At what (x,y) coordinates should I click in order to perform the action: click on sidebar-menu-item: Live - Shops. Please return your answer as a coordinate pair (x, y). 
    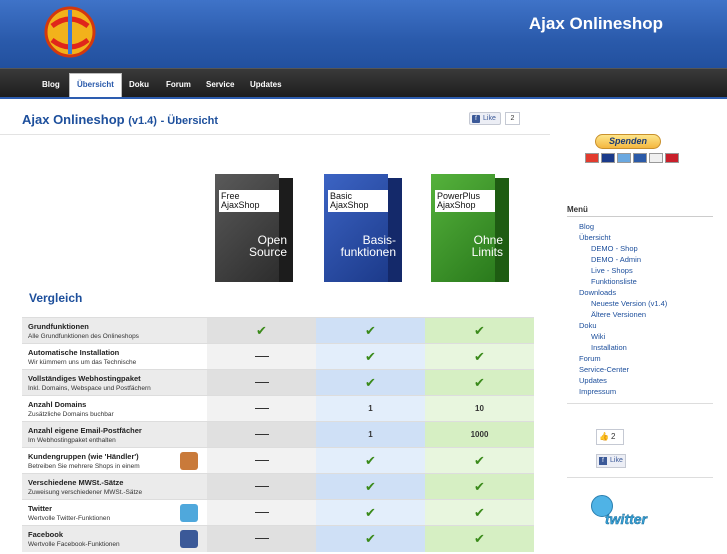
    Looking at the image, I should click on (623, 270).